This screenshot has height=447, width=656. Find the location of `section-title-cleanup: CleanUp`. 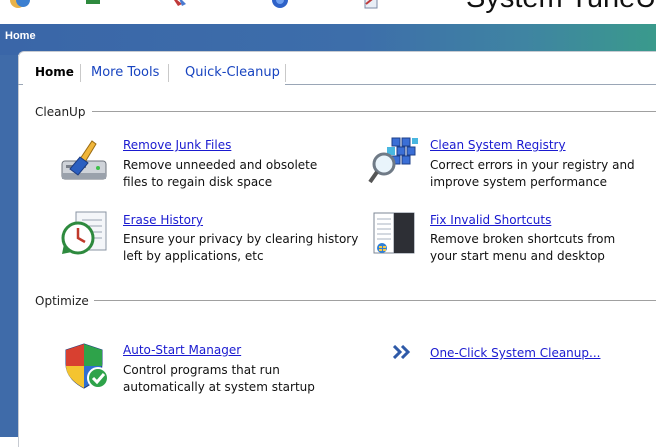

section-title-cleanup: CleanUp is located at coordinates (60, 112).